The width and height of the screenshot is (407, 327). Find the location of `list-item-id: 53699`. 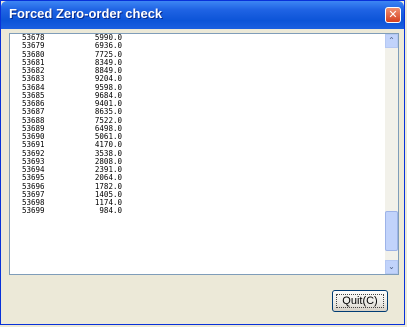

list-item-id: 53699 is located at coordinates (33, 211).